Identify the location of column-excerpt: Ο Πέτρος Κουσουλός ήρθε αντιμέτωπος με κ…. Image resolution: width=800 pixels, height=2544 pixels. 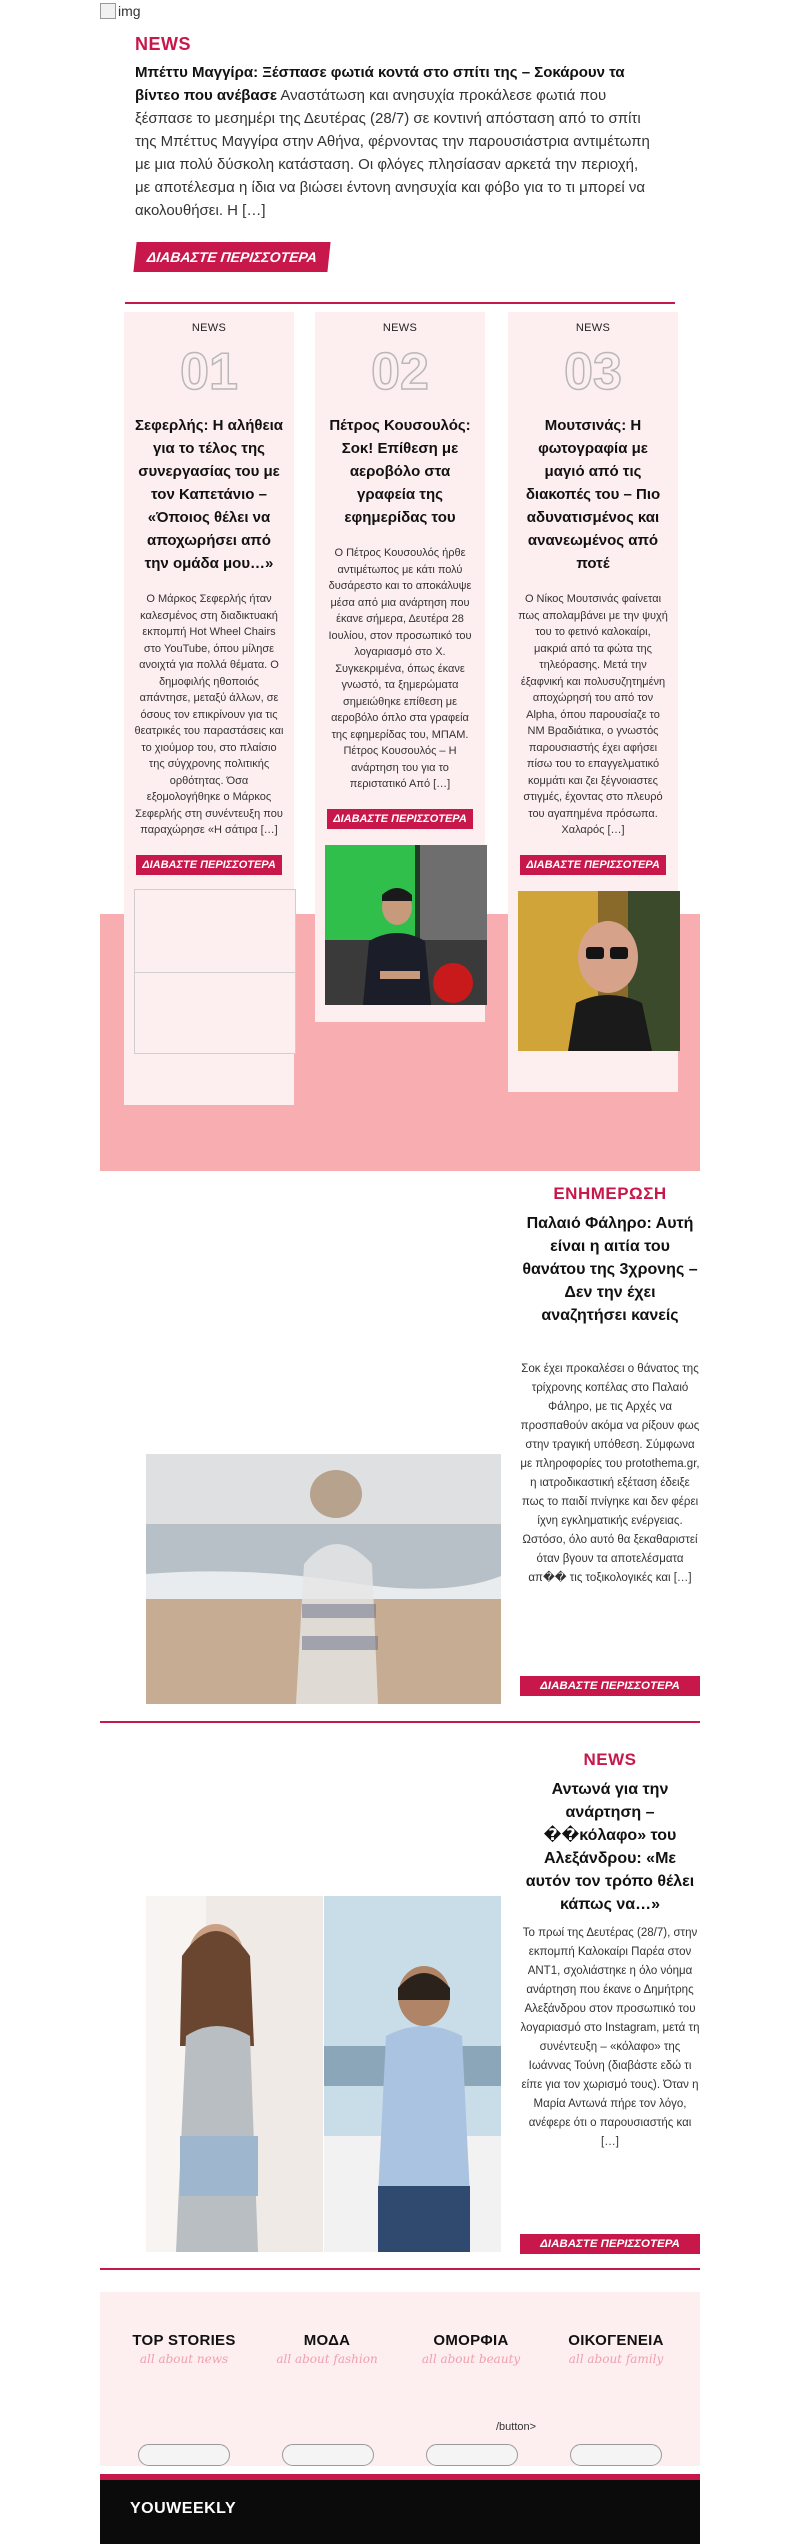
(400, 668).